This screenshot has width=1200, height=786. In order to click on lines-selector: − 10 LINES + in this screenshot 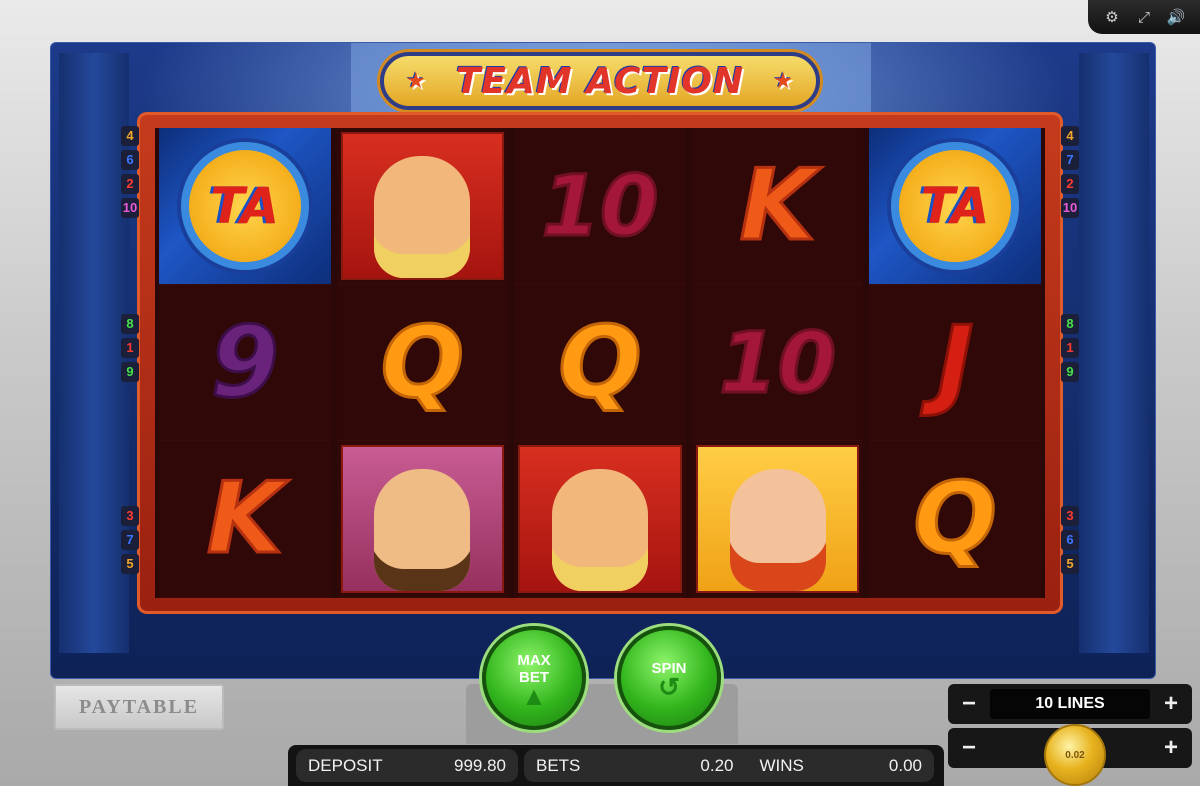, I will do `click(1070, 704)`.